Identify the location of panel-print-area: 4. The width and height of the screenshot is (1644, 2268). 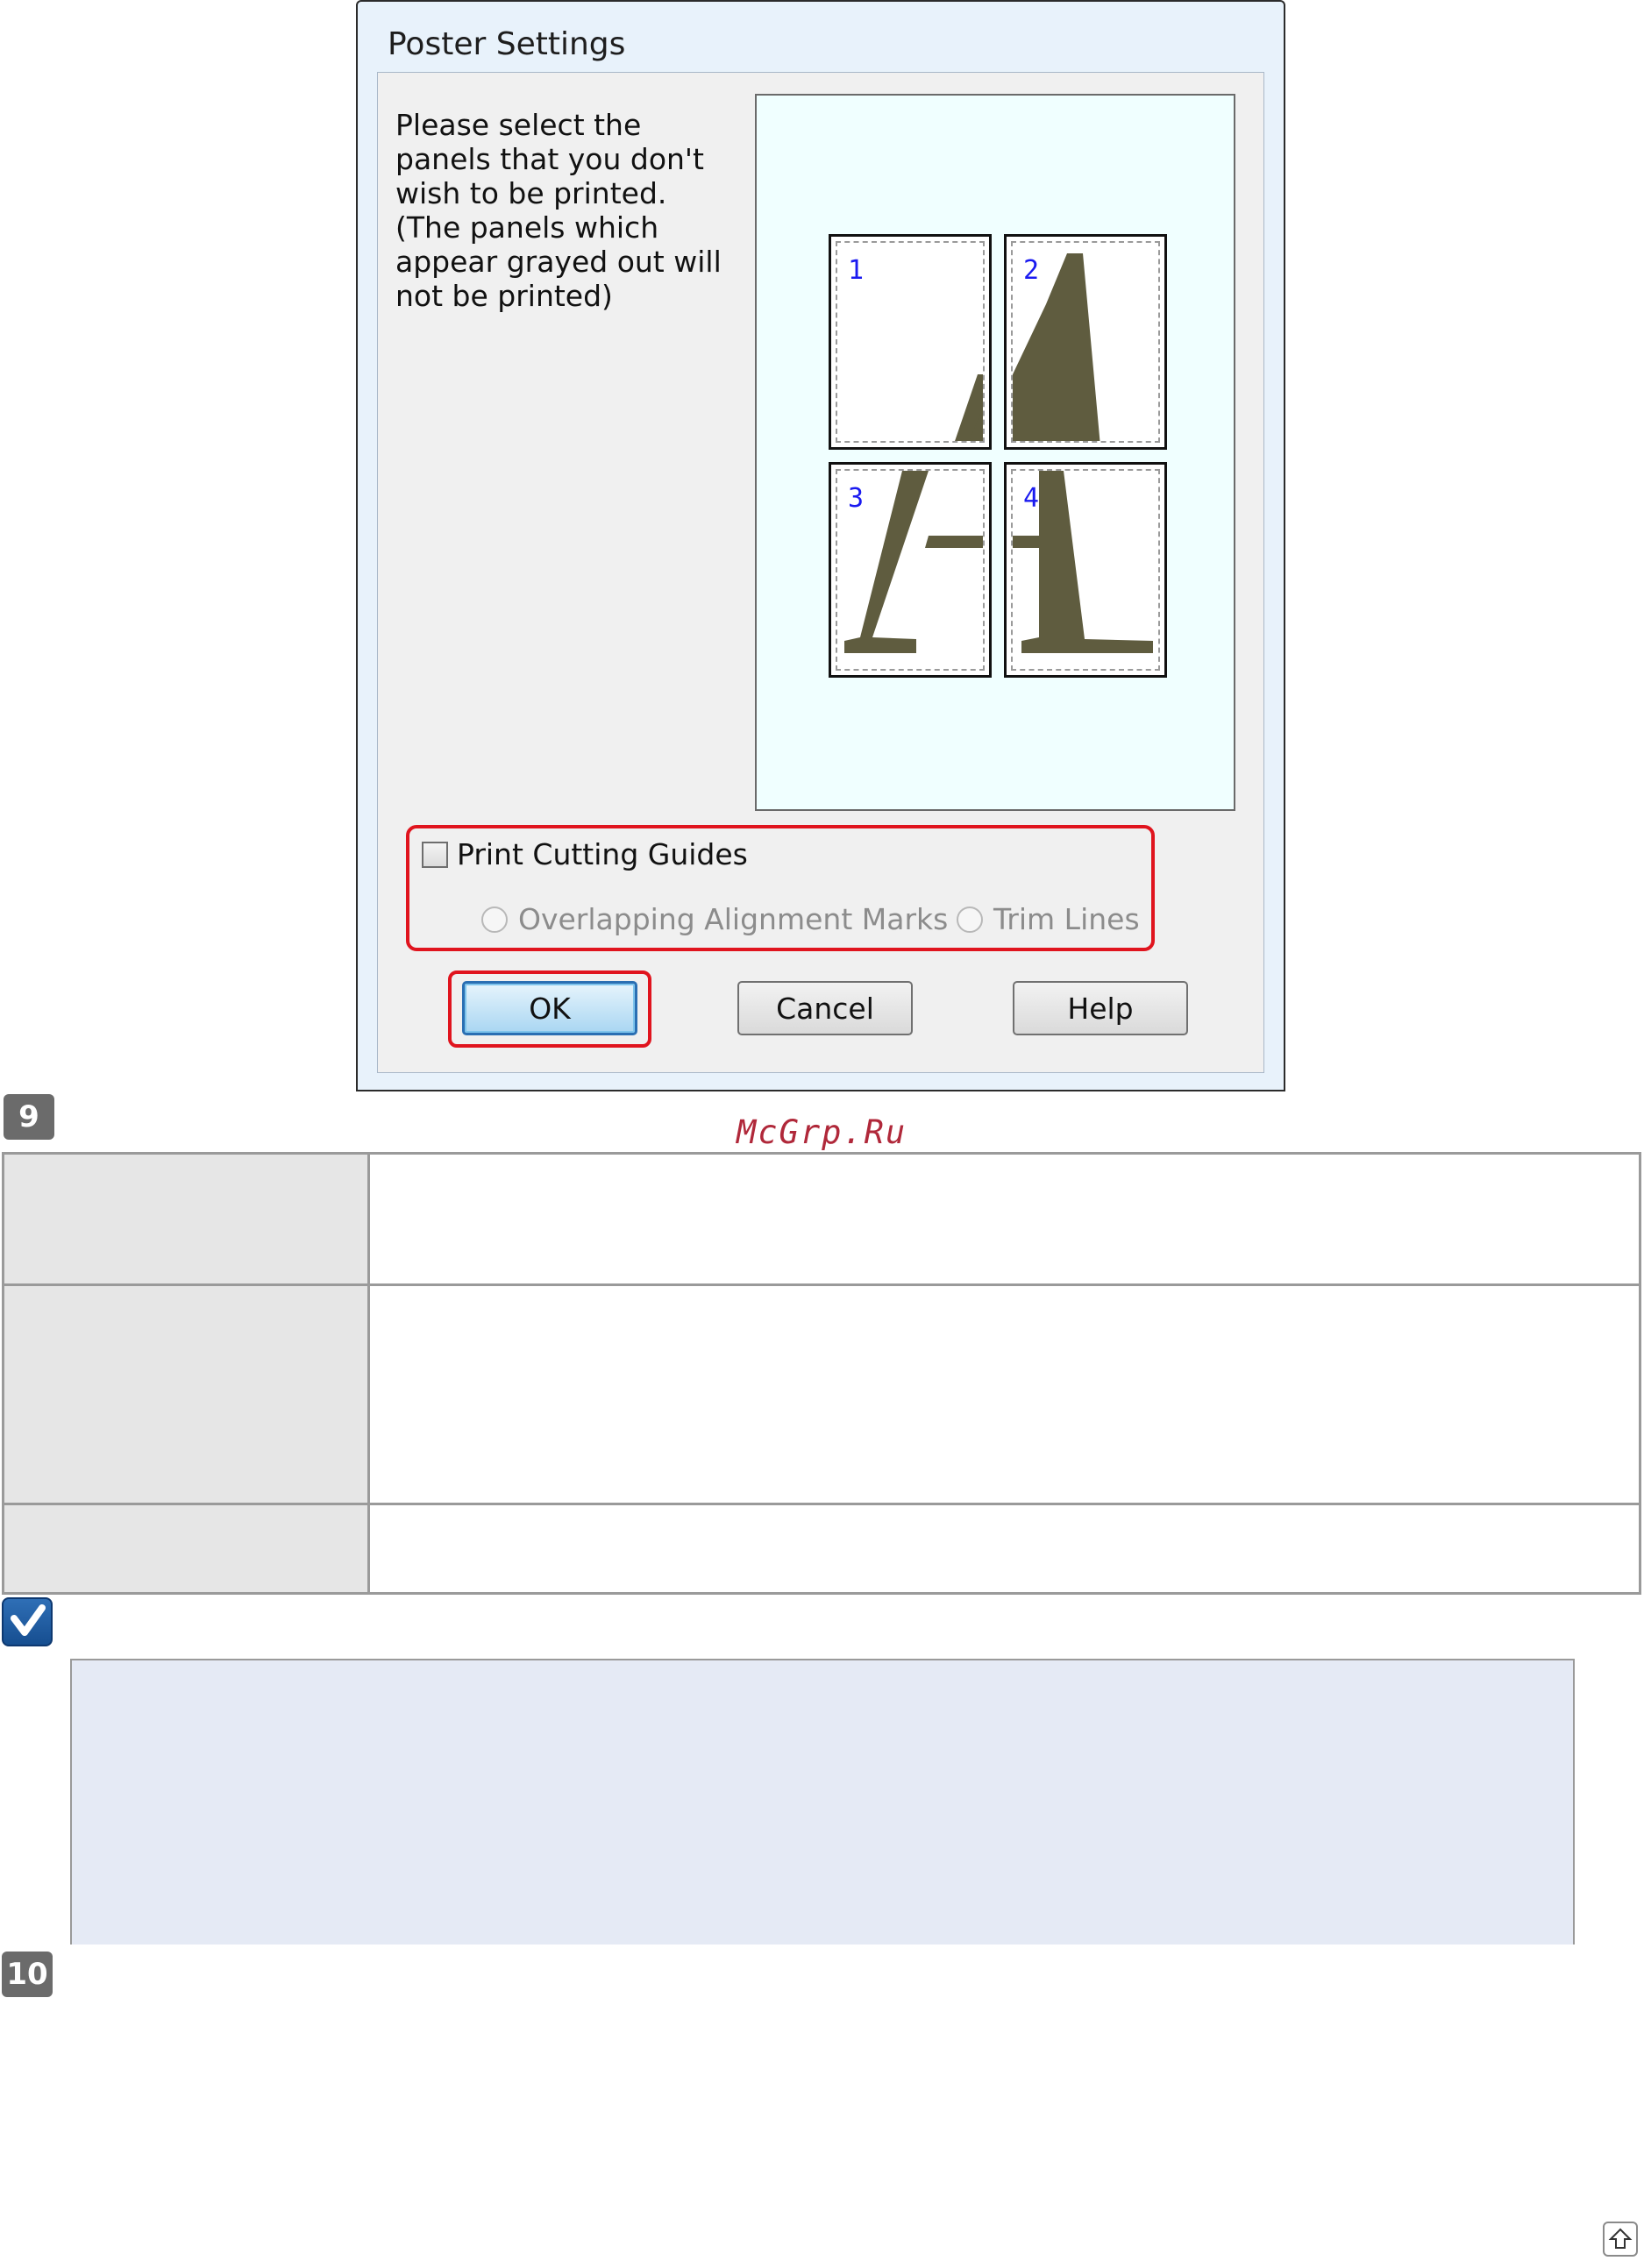
(1085, 570).